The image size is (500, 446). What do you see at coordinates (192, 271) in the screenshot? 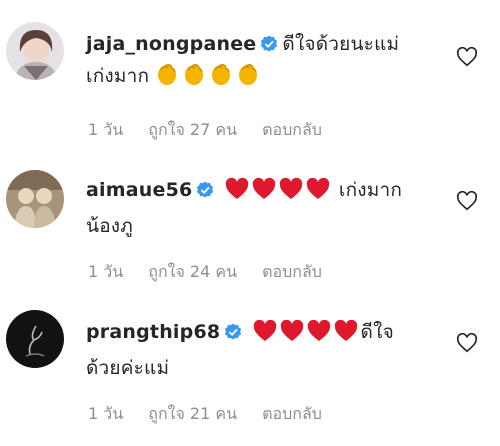
I see `comment-likes: ถูกใจ 24 คน` at bounding box center [192, 271].